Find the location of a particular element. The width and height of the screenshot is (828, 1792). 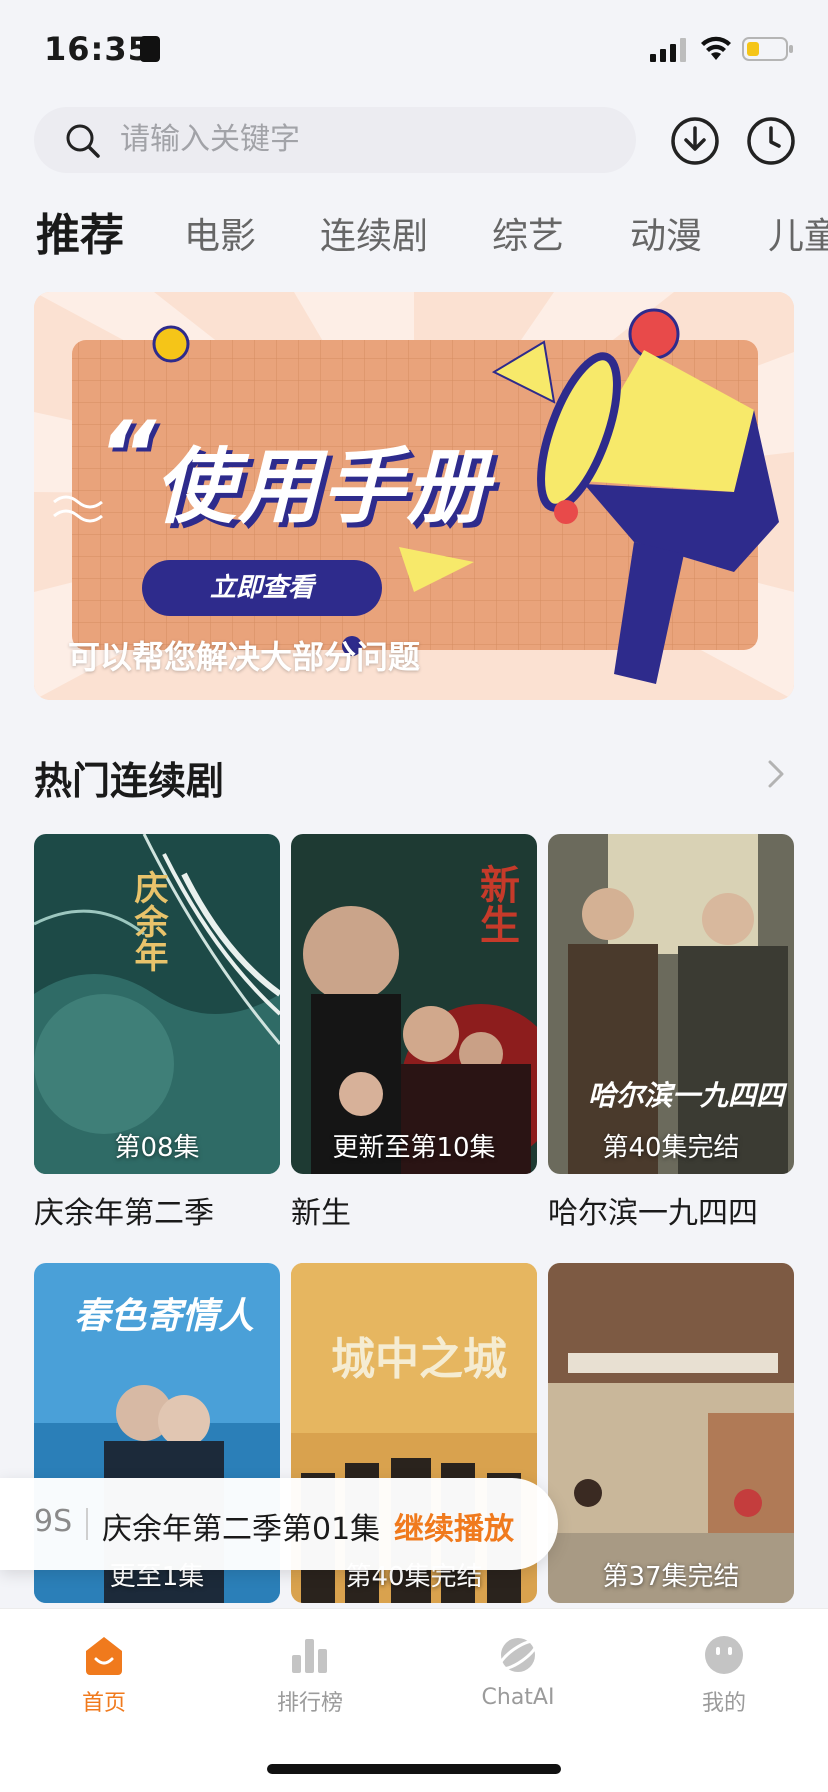

battery-icon is located at coordinates (767, 49).